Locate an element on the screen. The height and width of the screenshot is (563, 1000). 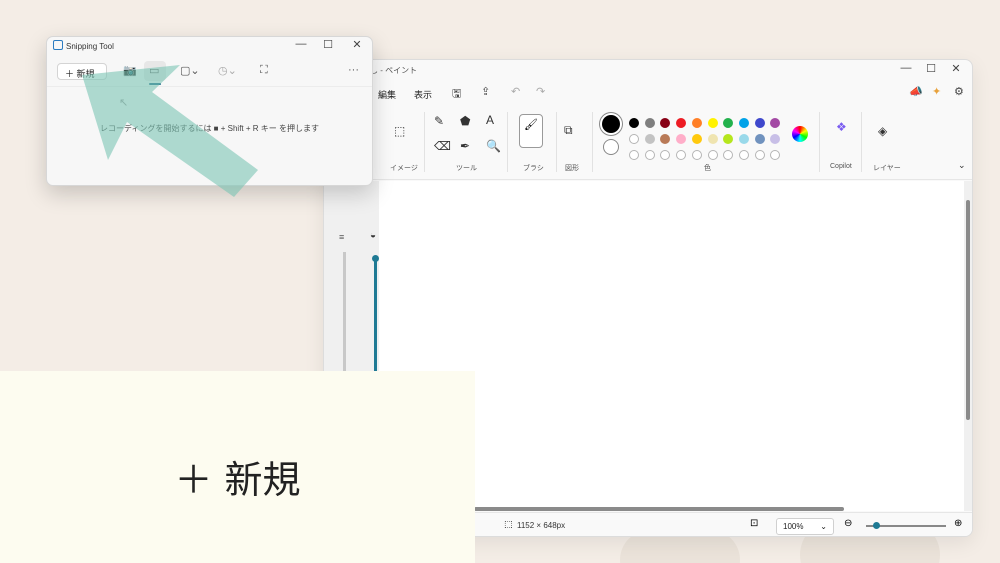
secondary-color-swatch is located at coordinates (611, 147).